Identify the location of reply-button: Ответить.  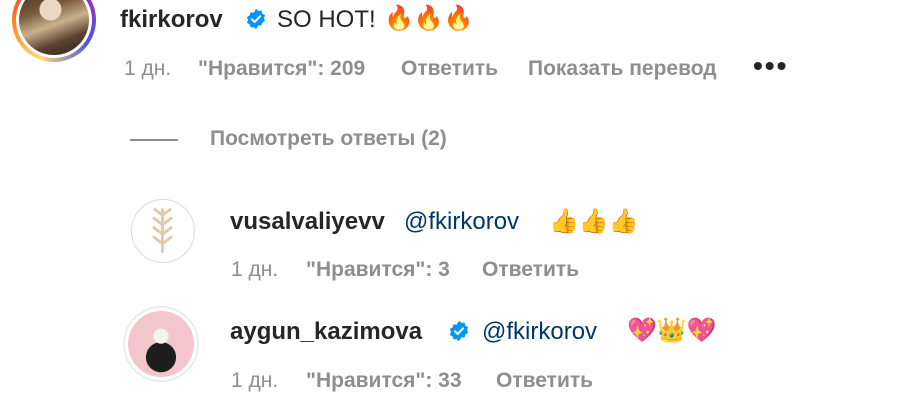
(449, 69).